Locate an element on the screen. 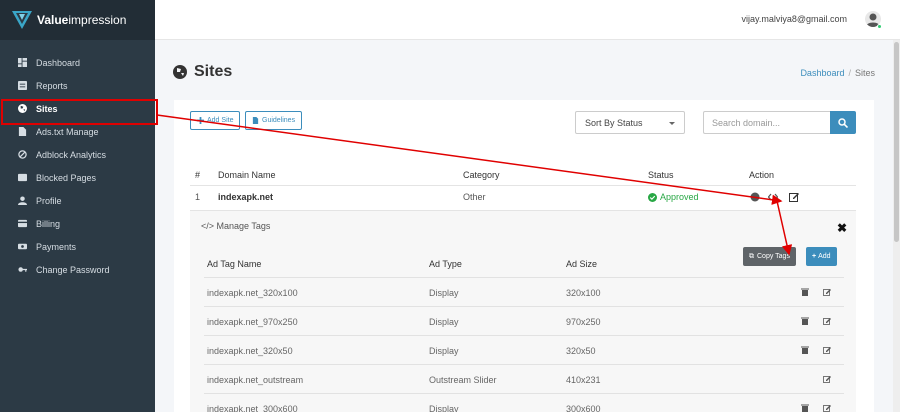  breadcrumb-dashboard-link: Dashboard is located at coordinates (822, 73).